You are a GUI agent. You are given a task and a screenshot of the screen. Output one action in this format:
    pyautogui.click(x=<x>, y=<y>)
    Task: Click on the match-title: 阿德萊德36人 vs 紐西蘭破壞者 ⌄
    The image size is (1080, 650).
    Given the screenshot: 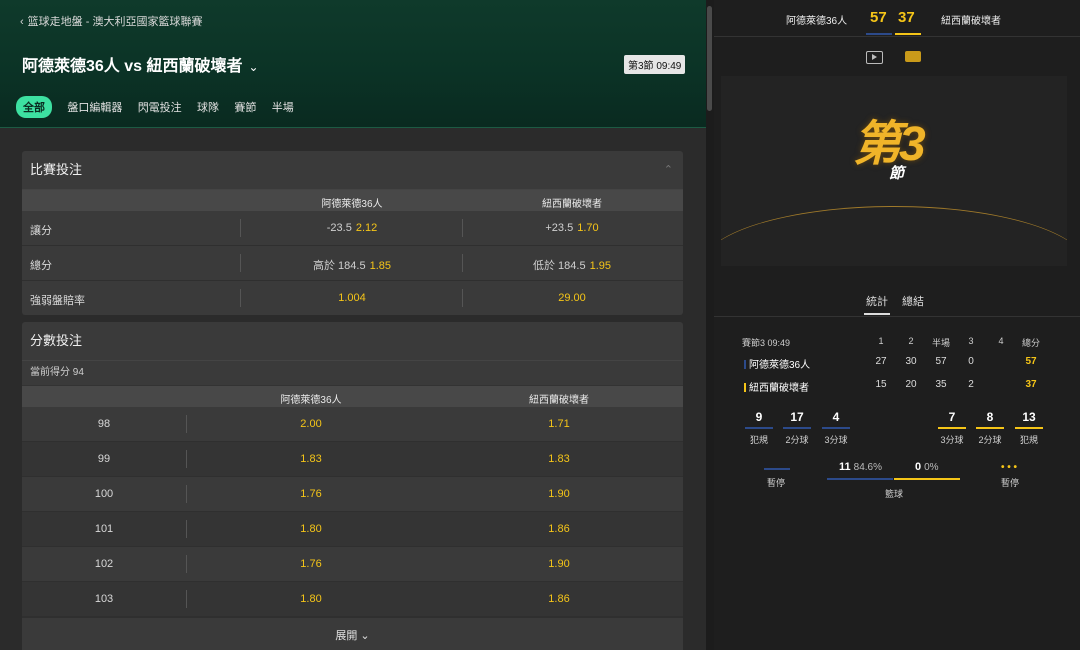 What is the action you would take?
    pyautogui.click(x=140, y=64)
    